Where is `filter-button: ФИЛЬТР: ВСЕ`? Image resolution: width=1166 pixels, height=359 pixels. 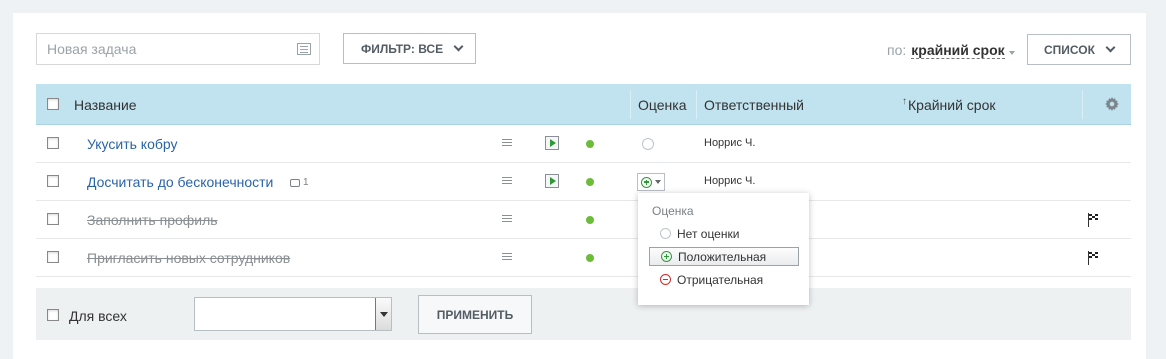
filter-button: ФИЛЬТР: ВСЕ is located at coordinates (409, 48).